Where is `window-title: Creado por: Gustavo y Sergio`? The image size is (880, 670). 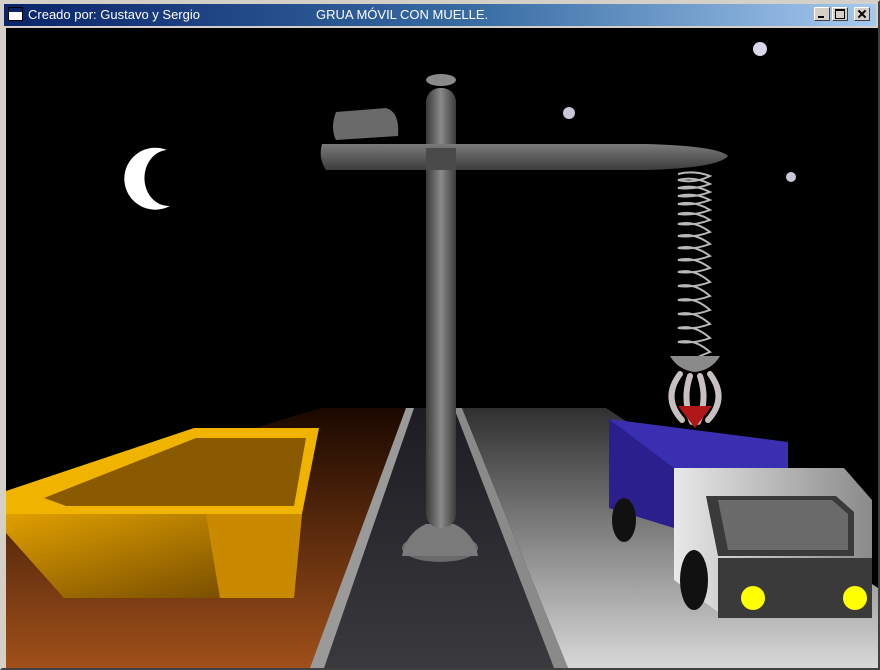 window-title: Creado por: Gustavo y Sergio is located at coordinates (114, 14).